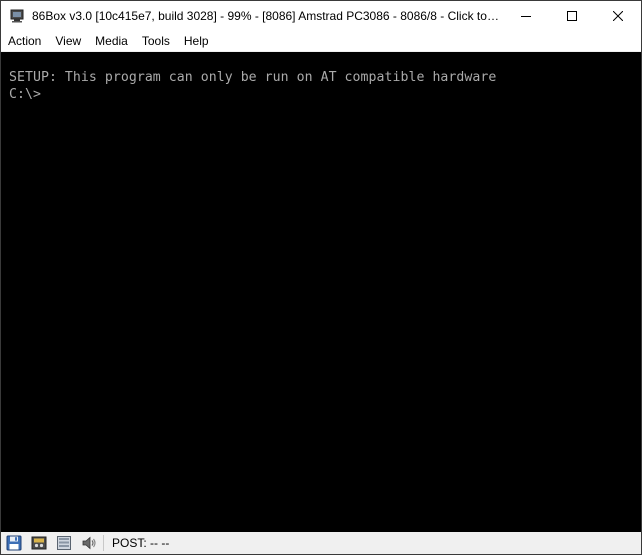  Describe the element at coordinates (321, 543) in the screenshot. I see `status-bar: POST: -- --` at that location.